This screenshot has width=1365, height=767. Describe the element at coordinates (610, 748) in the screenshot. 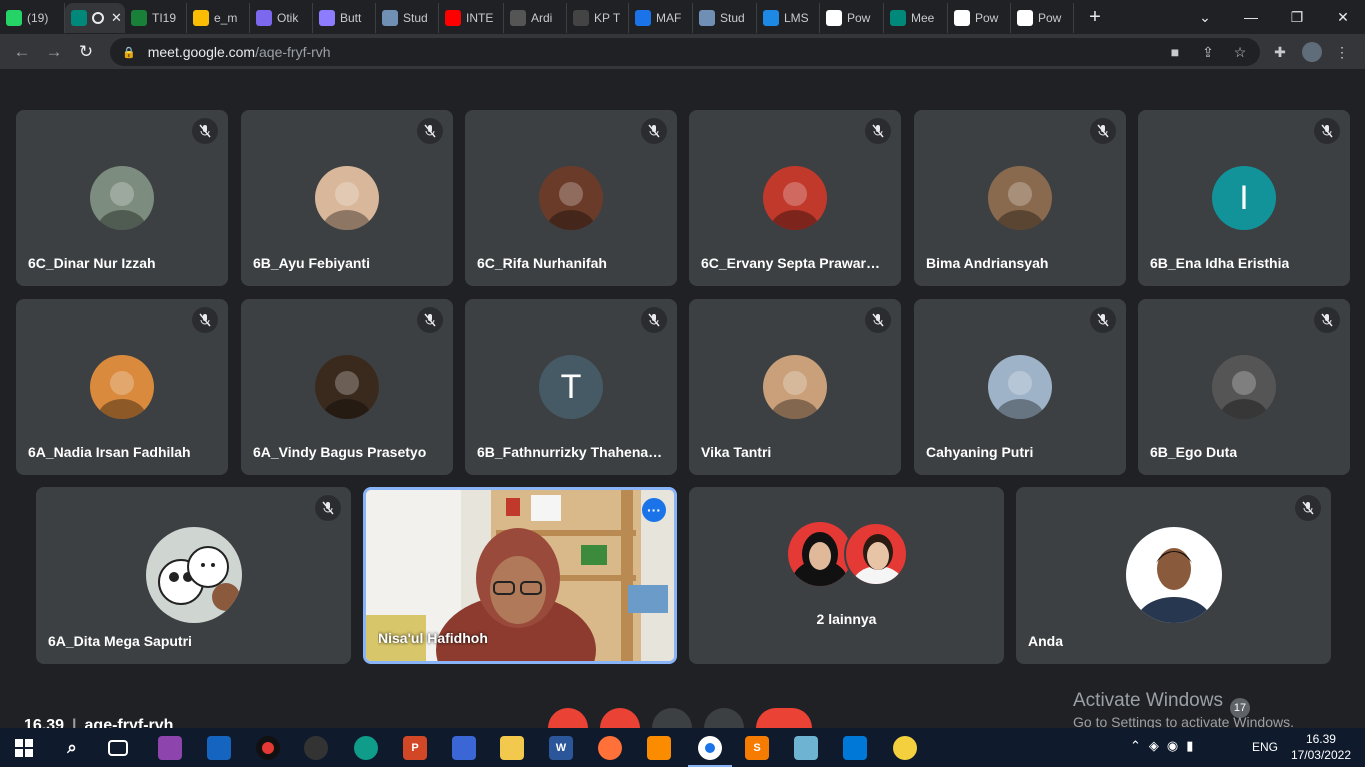

I see `firefox-icon` at that location.